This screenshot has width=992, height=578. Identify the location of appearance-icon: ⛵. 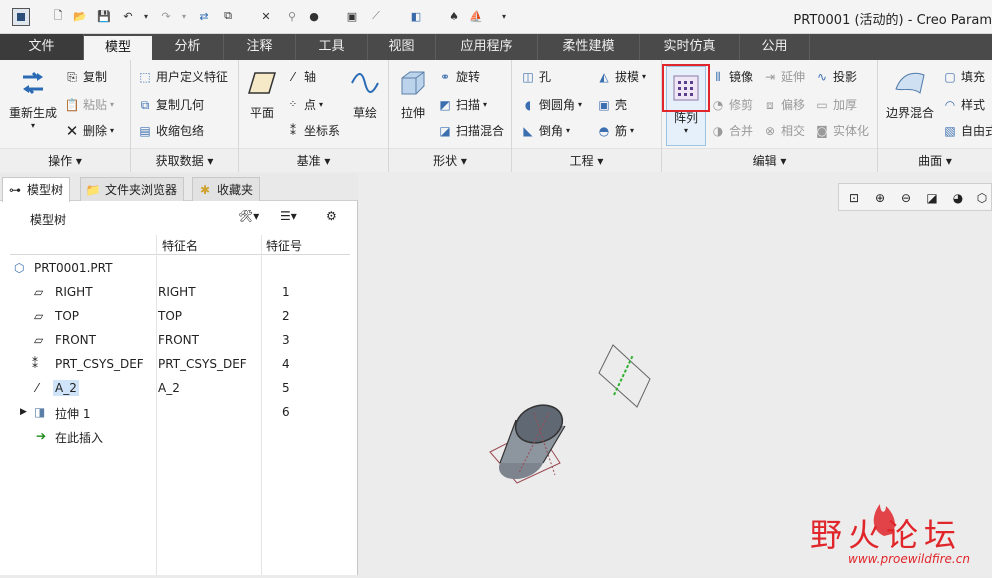
(476, 16).